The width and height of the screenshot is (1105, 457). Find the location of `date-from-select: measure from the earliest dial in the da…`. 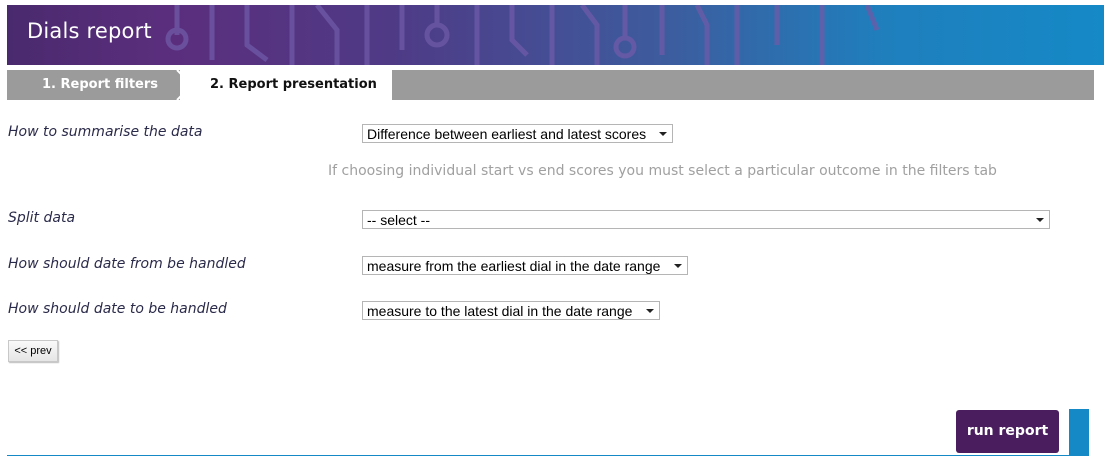

date-from-select: measure from the earliest dial in the da… is located at coordinates (525, 265).